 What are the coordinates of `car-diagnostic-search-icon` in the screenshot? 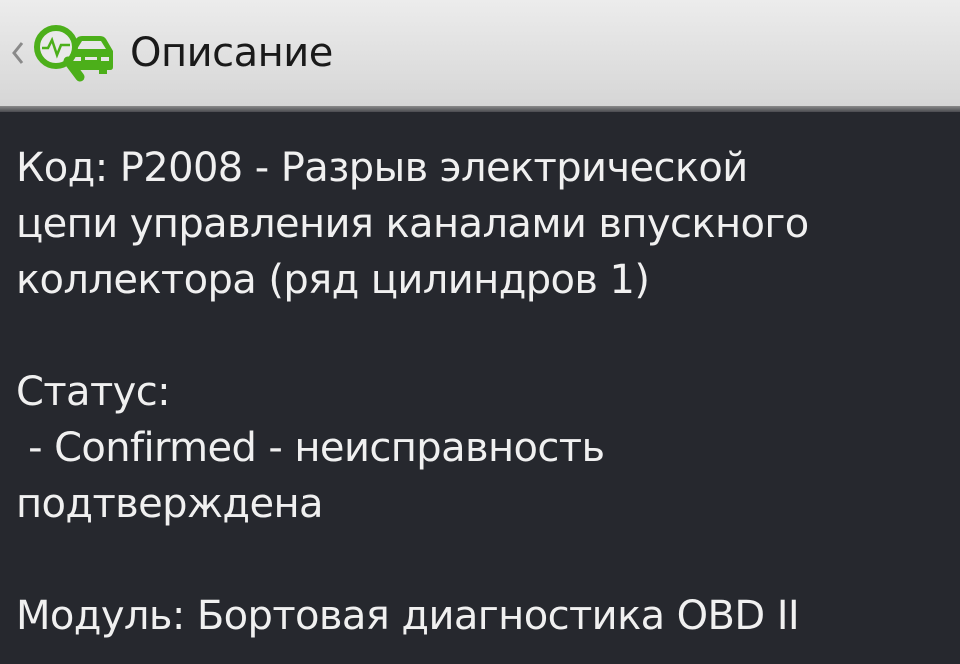 It's located at (74, 53).